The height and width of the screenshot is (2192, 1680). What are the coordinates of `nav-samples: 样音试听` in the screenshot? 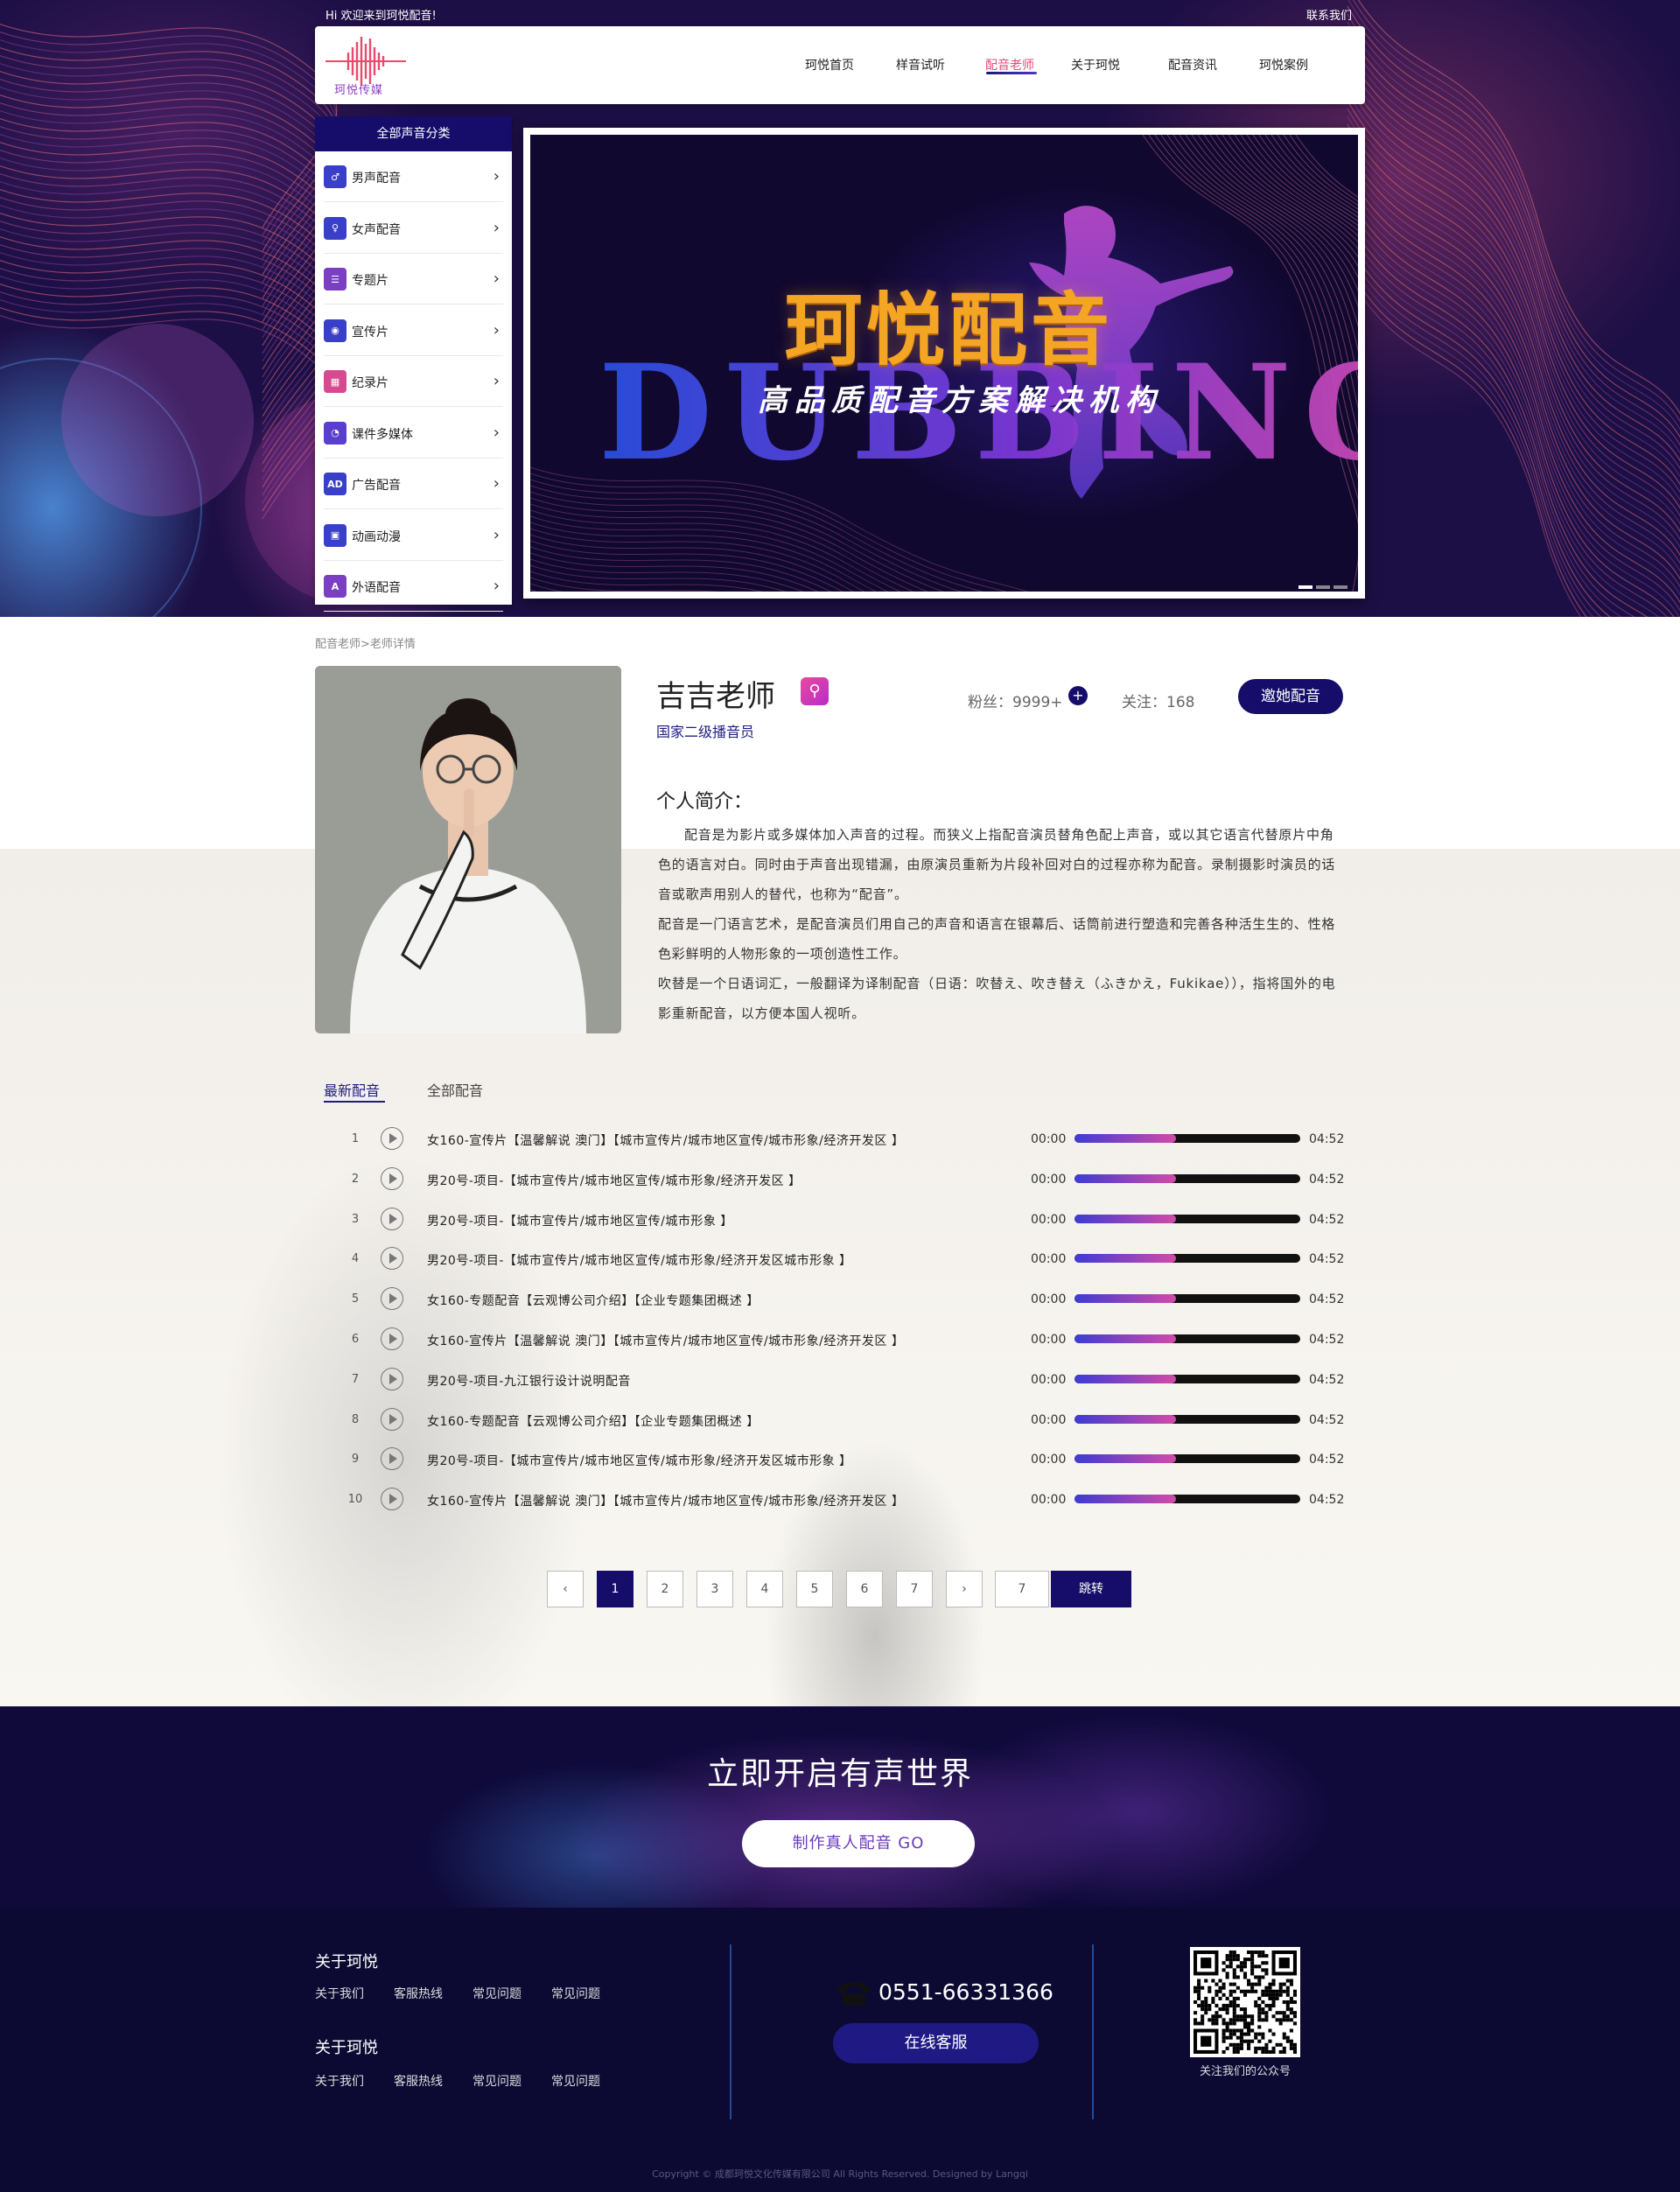 It's located at (920, 65).